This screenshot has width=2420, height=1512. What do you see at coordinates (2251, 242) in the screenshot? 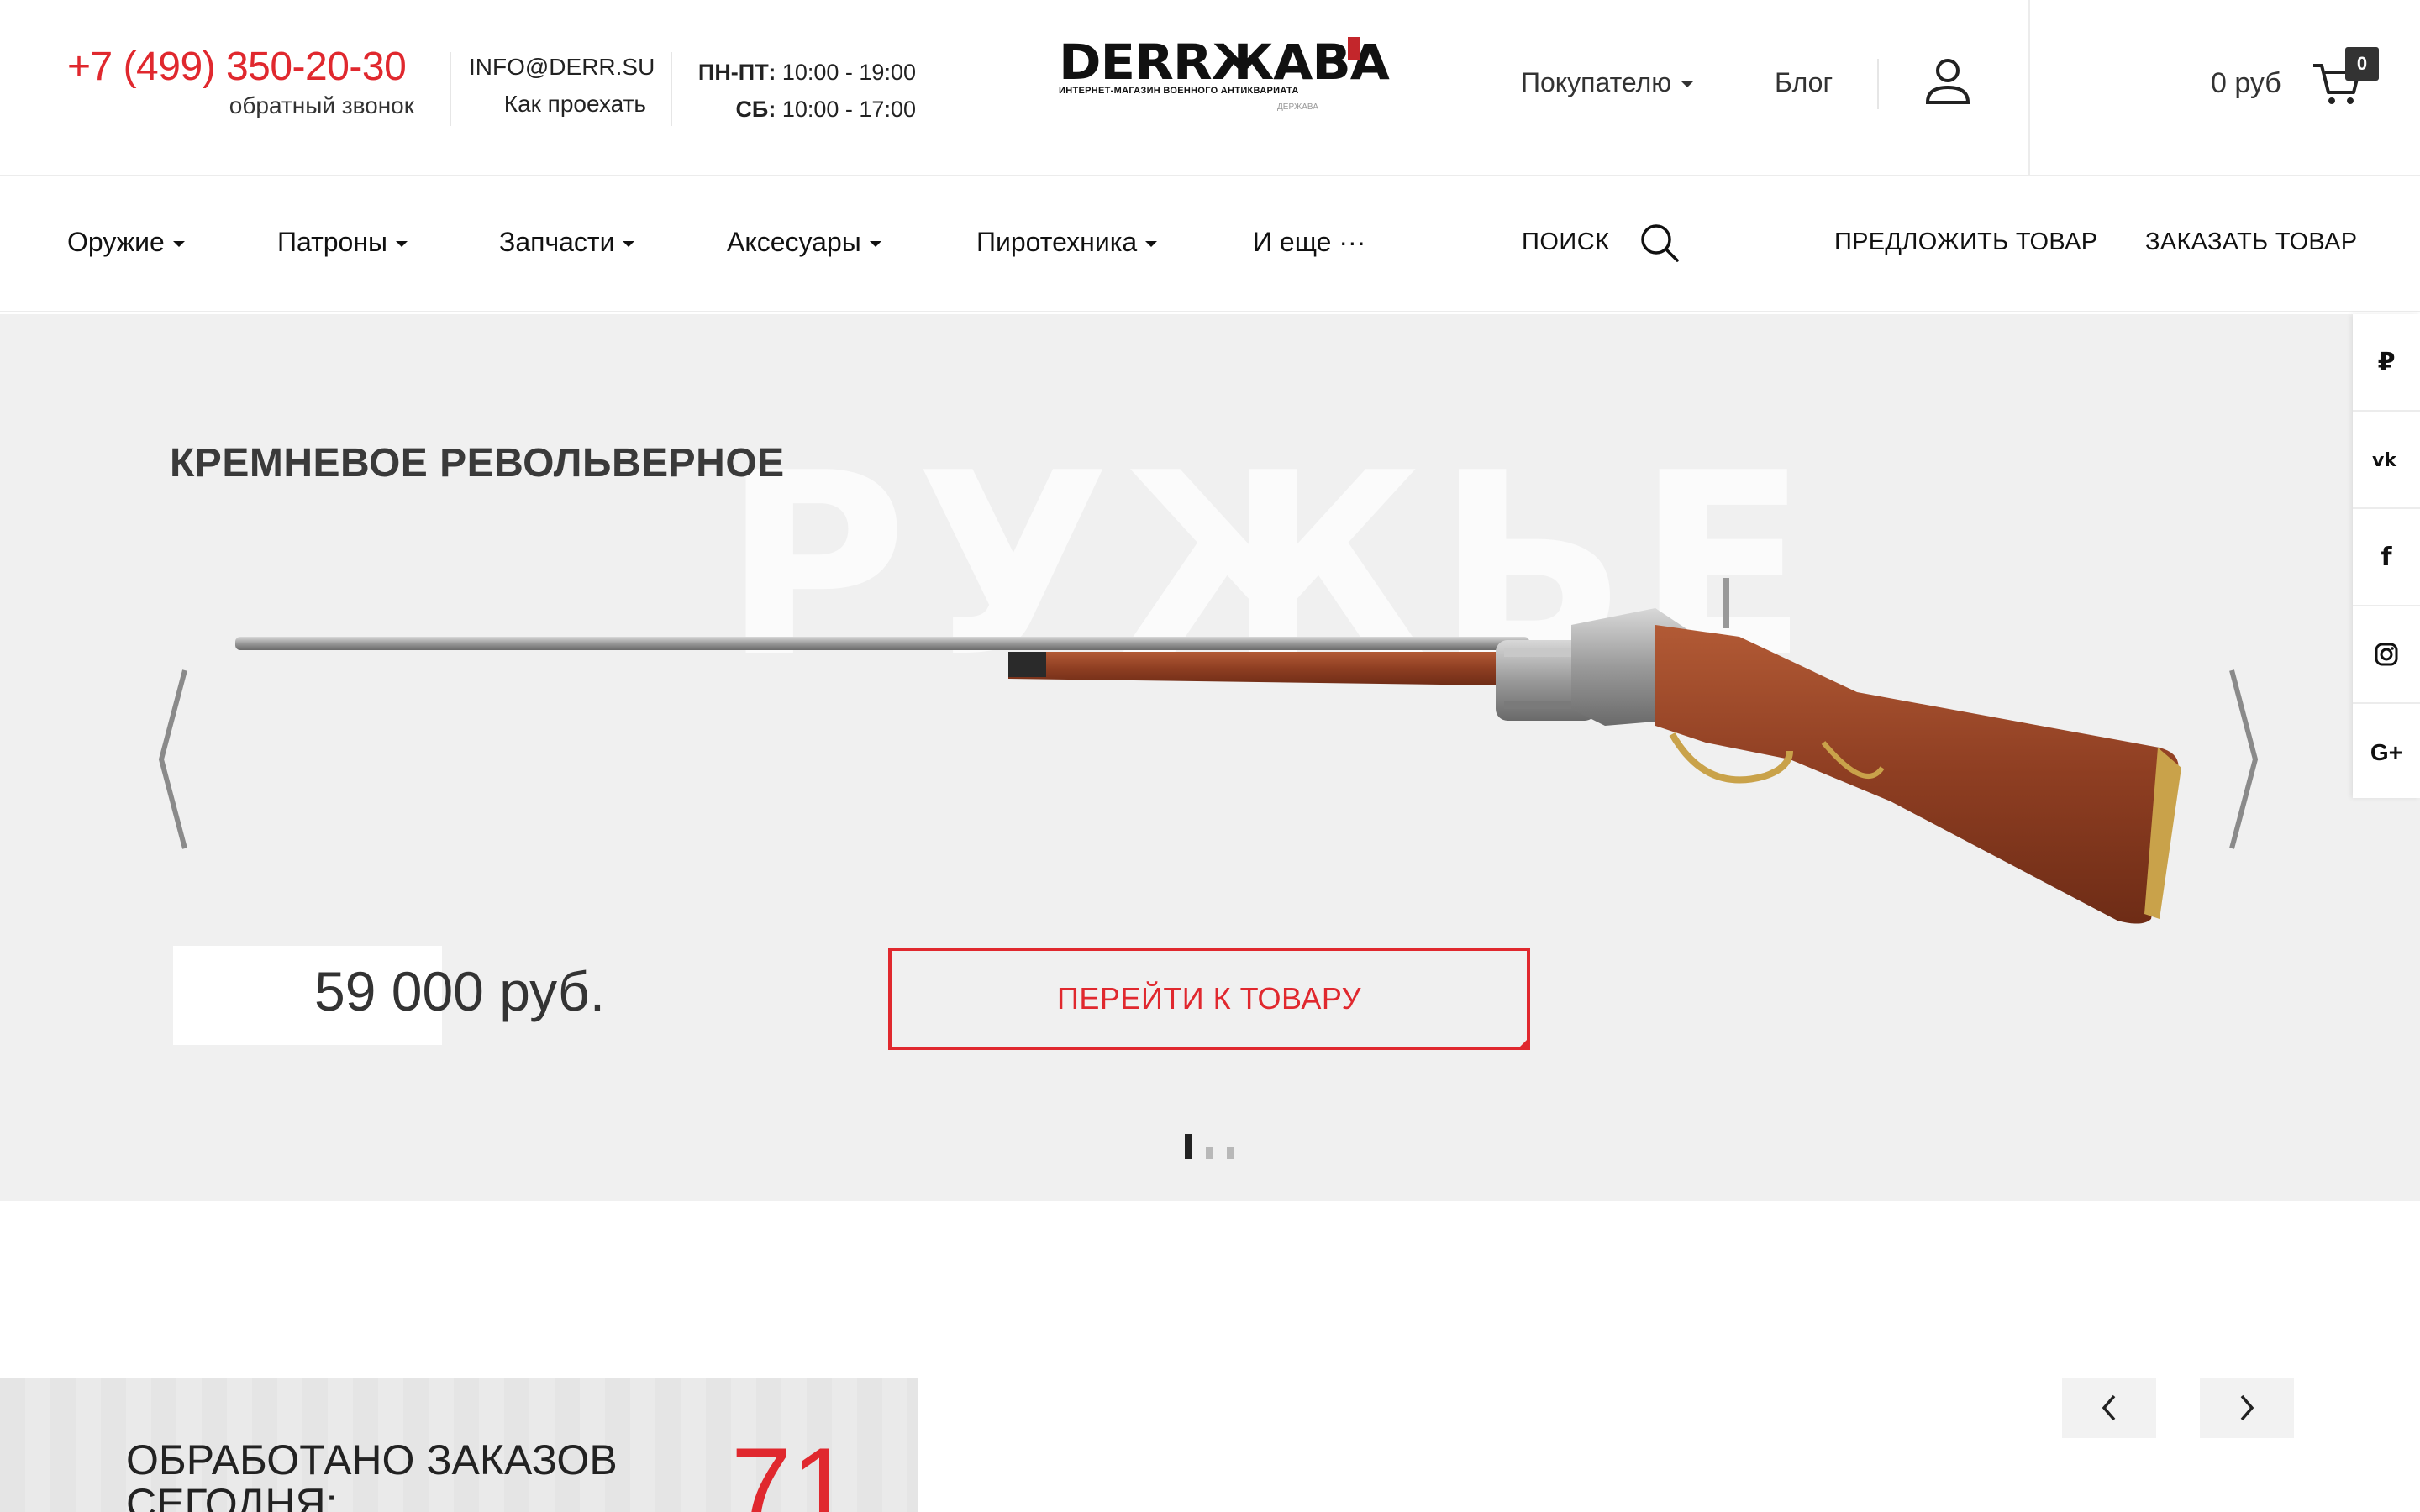
I see `order-product-link: ЗАКАЗАТЬ ТОВАР` at bounding box center [2251, 242].